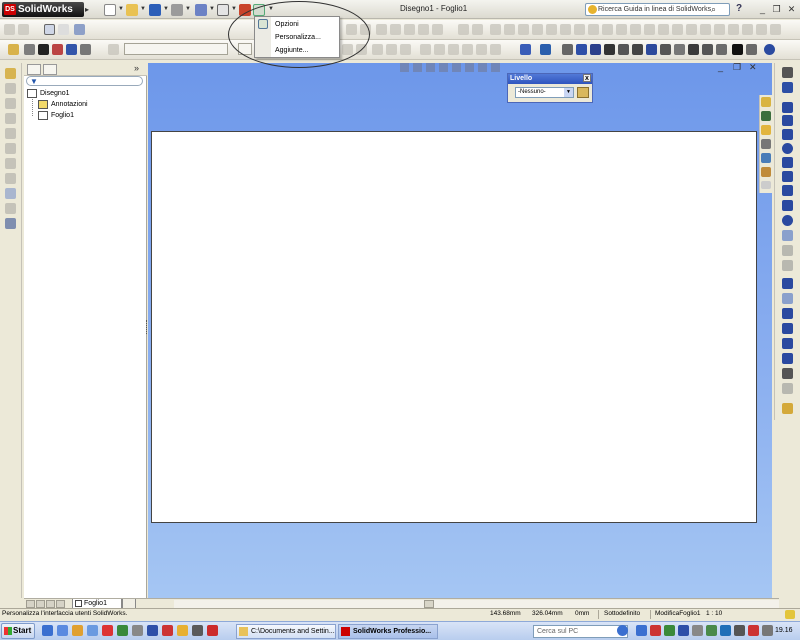 Image resolution: width=800 pixels, height=640 pixels. I want to click on sketch-icon, so click(787, 72).